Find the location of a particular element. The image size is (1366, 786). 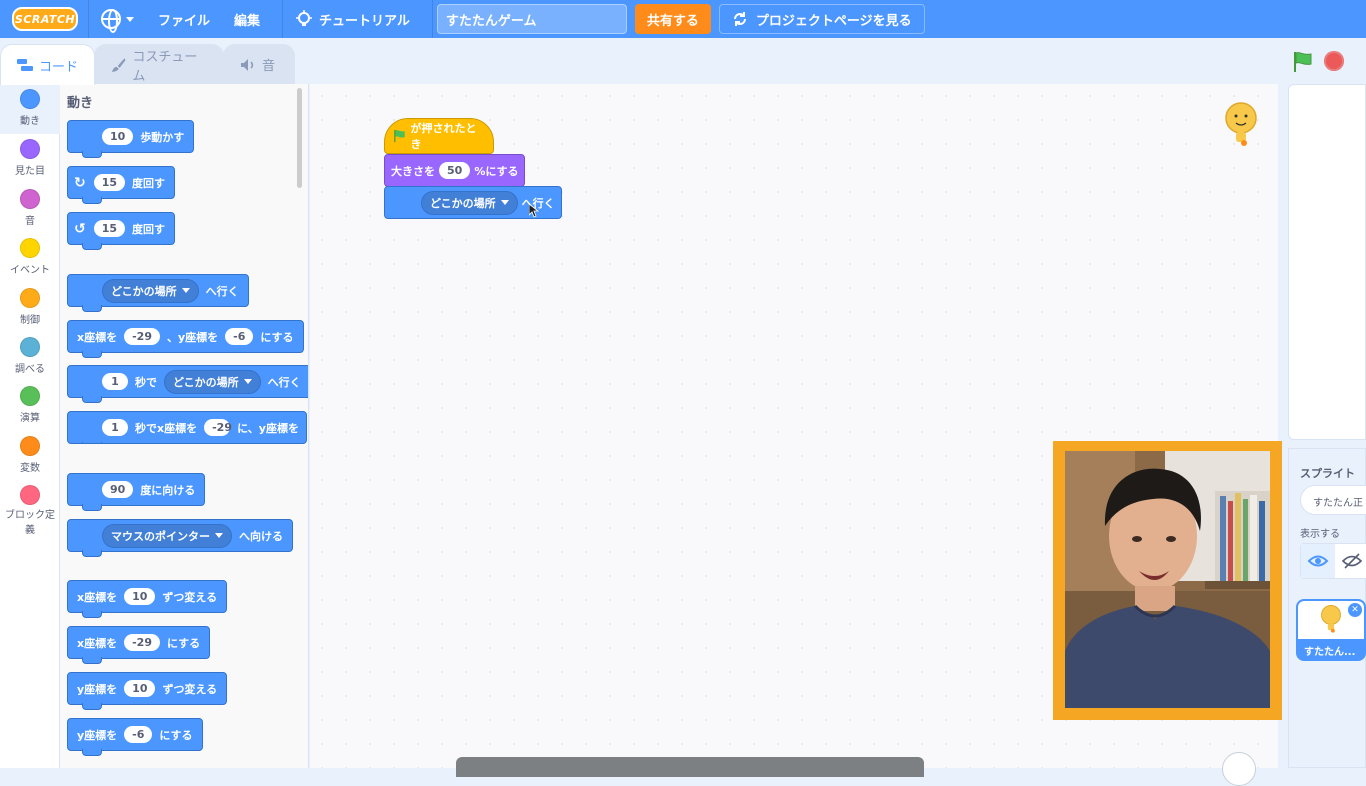

tab-code: コード is located at coordinates (48, 64).